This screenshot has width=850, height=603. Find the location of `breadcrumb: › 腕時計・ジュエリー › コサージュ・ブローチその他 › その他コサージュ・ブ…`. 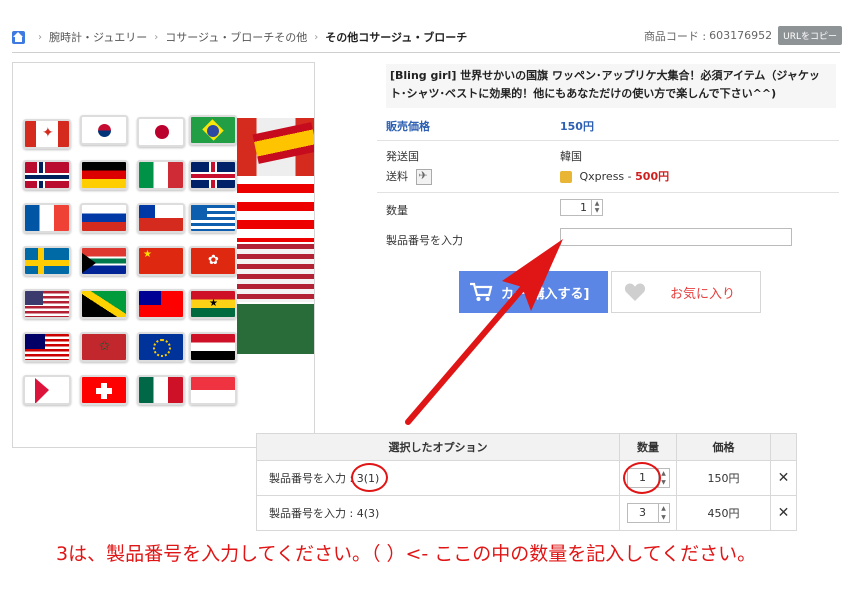

breadcrumb: › 腕時計・ジュエリー › コサージュ・ブローチその他 › その他コサージュ・ブ… is located at coordinates (239, 37).